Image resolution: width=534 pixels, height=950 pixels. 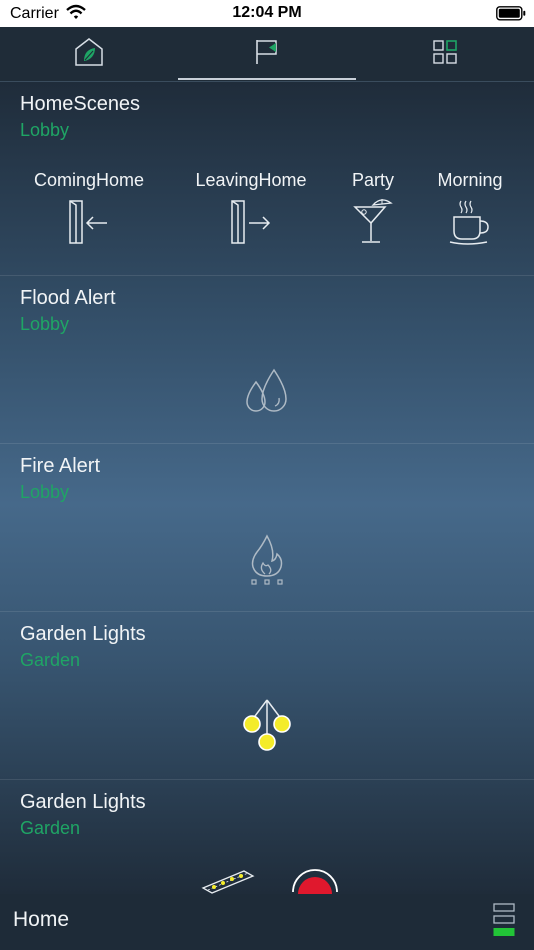 What do you see at coordinates (267, 922) in the screenshot?
I see `bottom-bar: Home` at bounding box center [267, 922].